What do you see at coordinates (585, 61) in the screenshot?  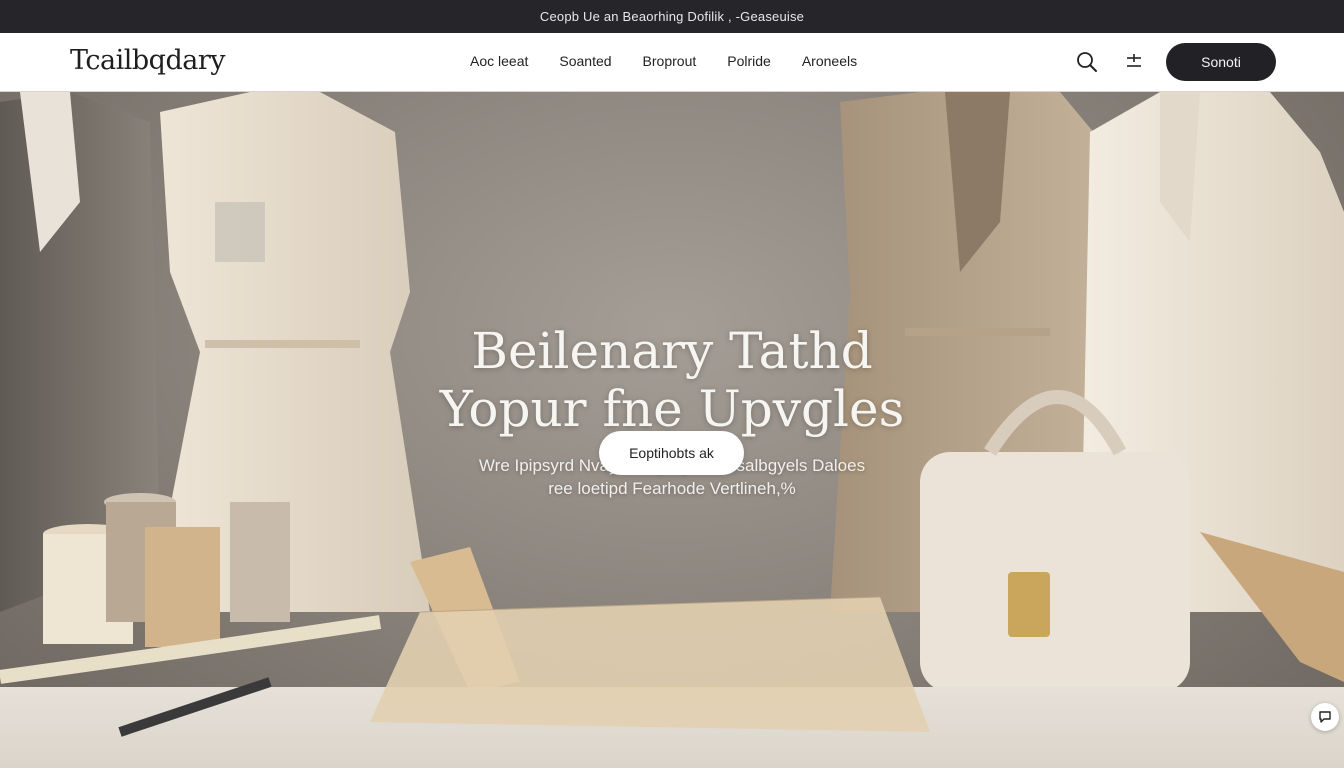 I see `nav-item-2: Soanted` at bounding box center [585, 61].